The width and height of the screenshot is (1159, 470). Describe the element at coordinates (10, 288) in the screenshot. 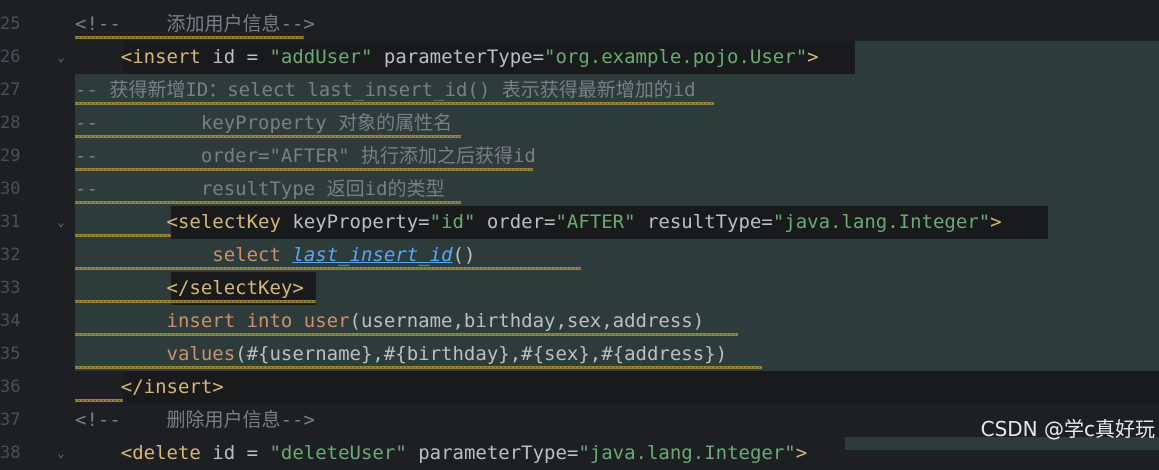

I see `line-number: 33` at that location.